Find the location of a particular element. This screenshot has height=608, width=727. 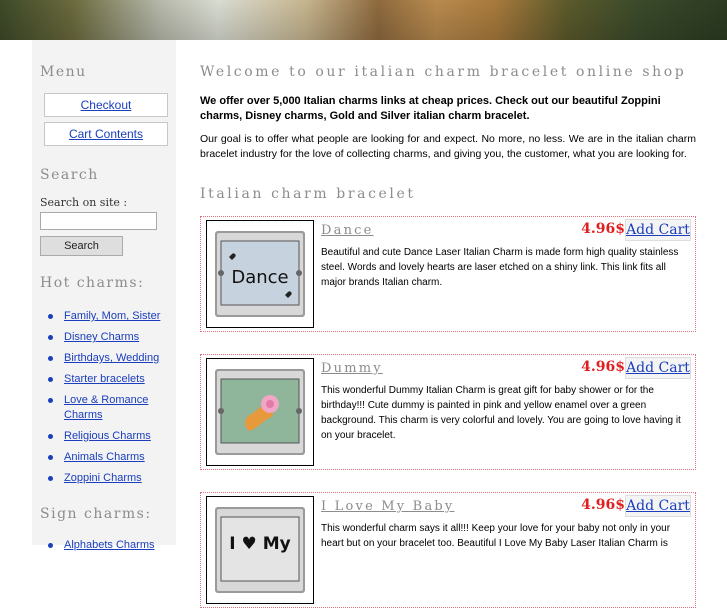

header-banner is located at coordinates (363, 20).